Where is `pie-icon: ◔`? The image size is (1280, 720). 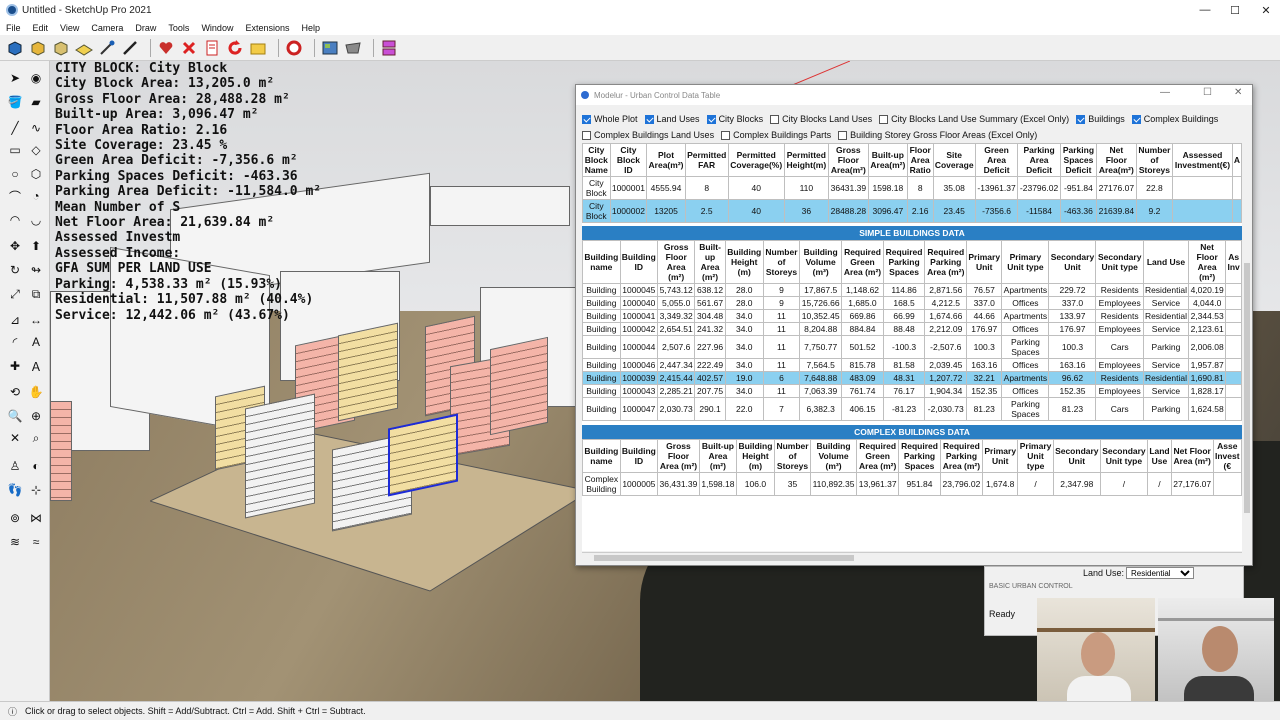
pie-icon: ◔ is located at coordinates (36, 196).